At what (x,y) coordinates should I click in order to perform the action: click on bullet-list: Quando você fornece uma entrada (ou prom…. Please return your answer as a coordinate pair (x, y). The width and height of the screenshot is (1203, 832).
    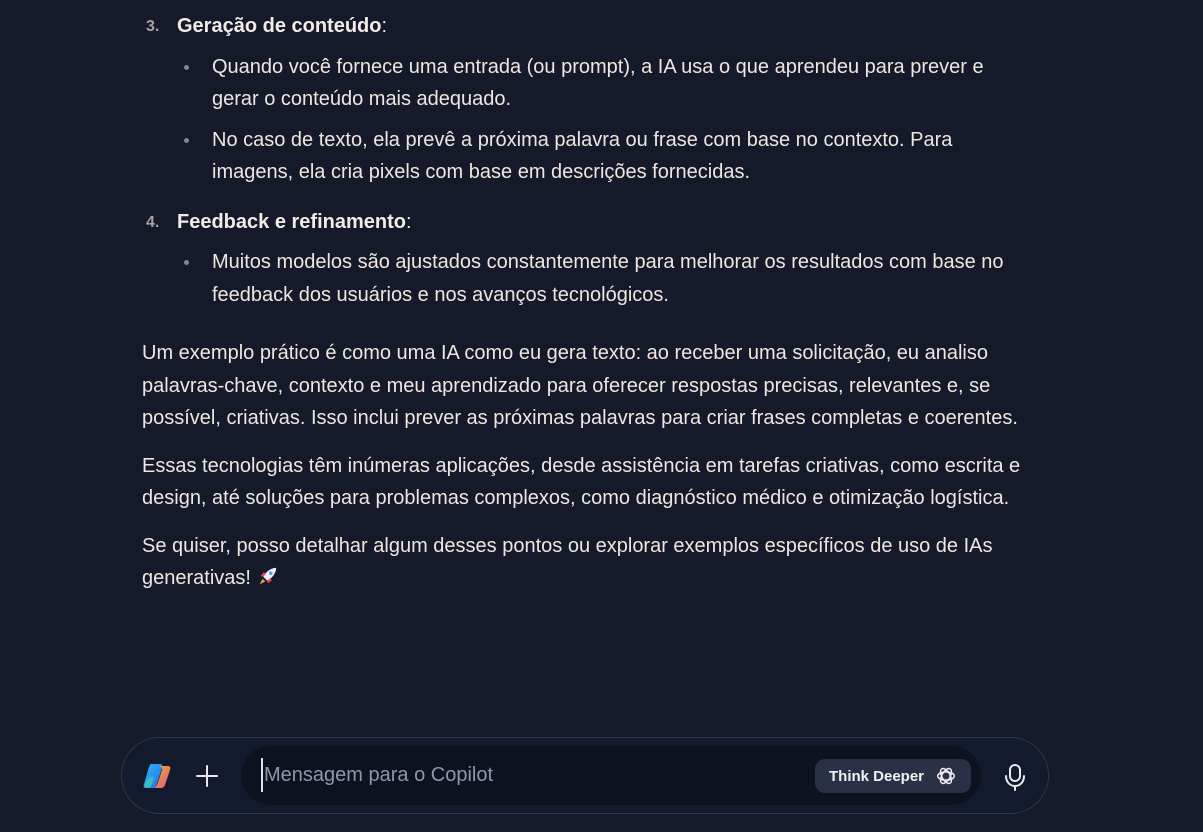
    Looking at the image, I should click on (599, 120).